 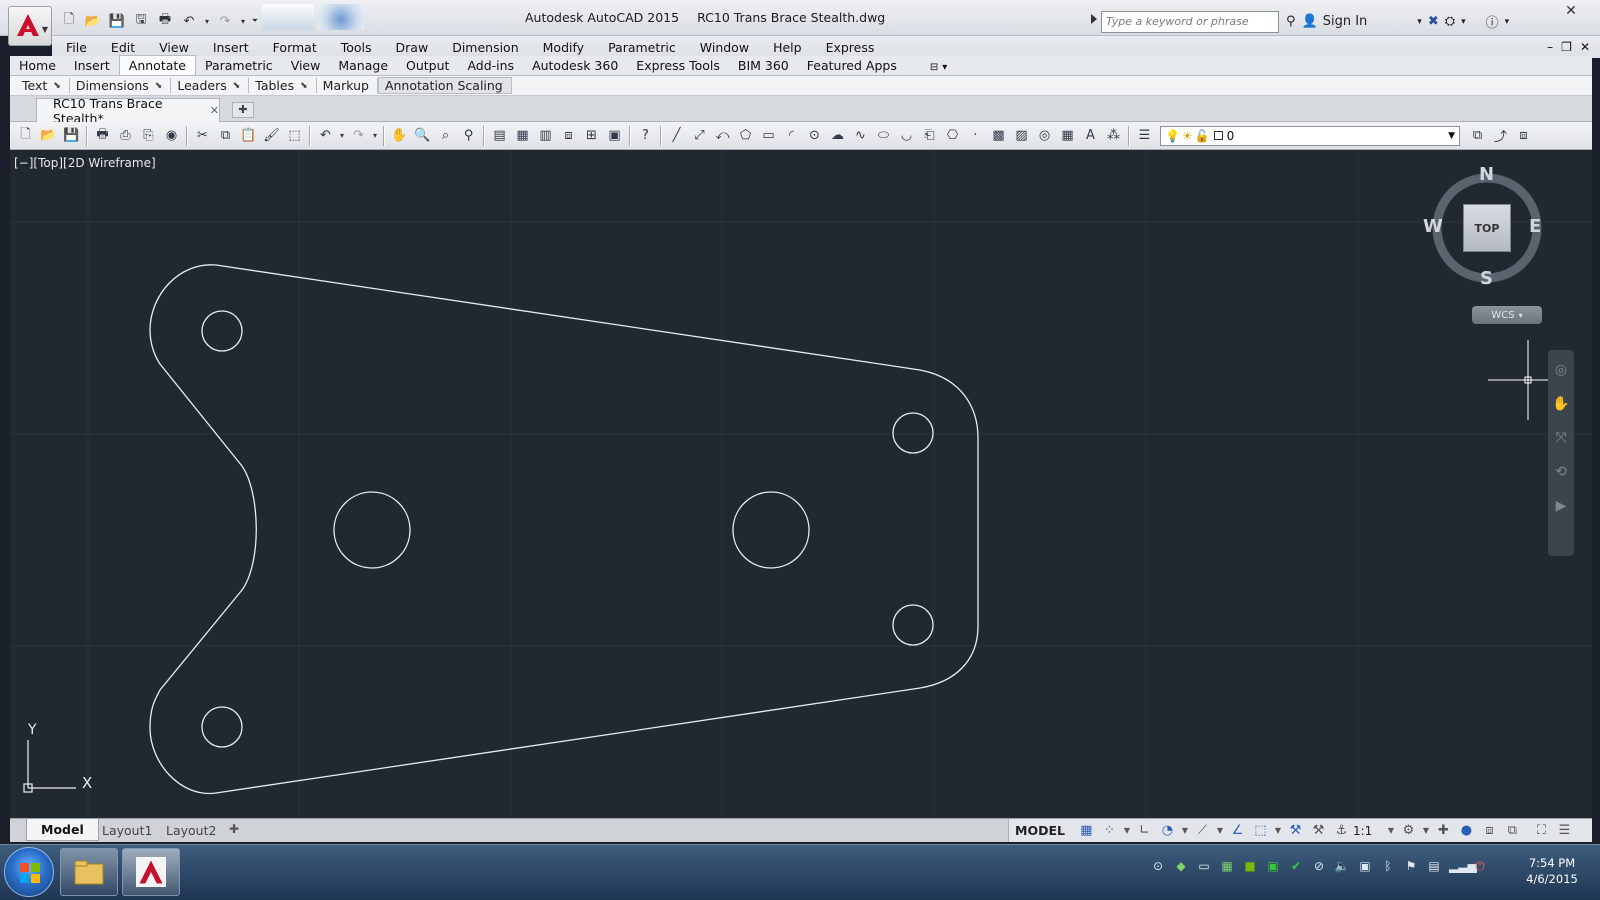 What do you see at coordinates (1335, 21) in the screenshot?
I see `sign-in-button: 👤 Sign In` at bounding box center [1335, 21].